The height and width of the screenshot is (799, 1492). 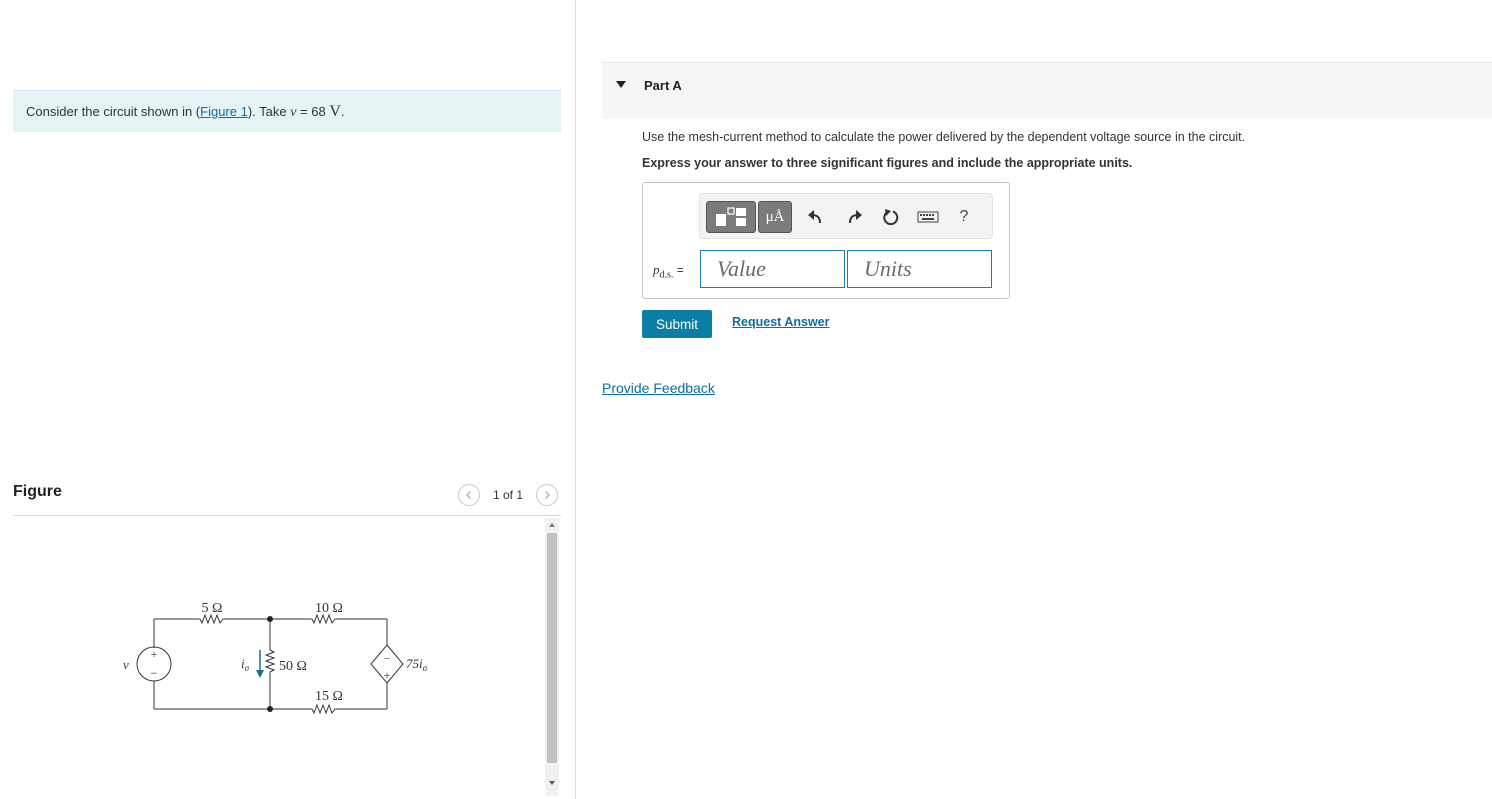 I want to click on figure-prev-button, so click(x=469, y=495).